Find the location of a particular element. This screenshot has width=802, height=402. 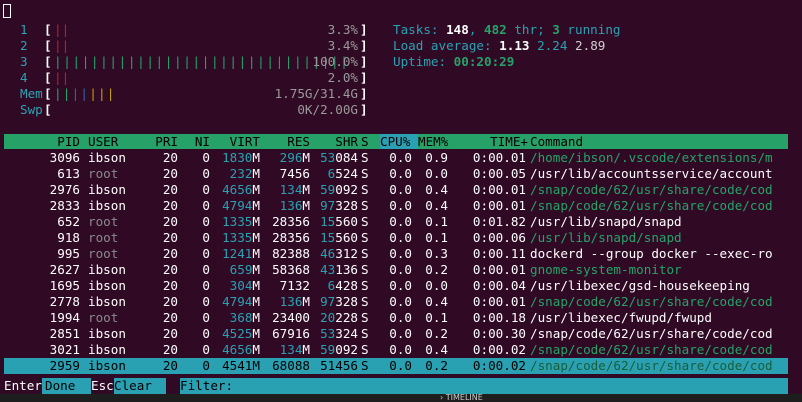

col-shr: SHR is located at coordinates (335, 141).